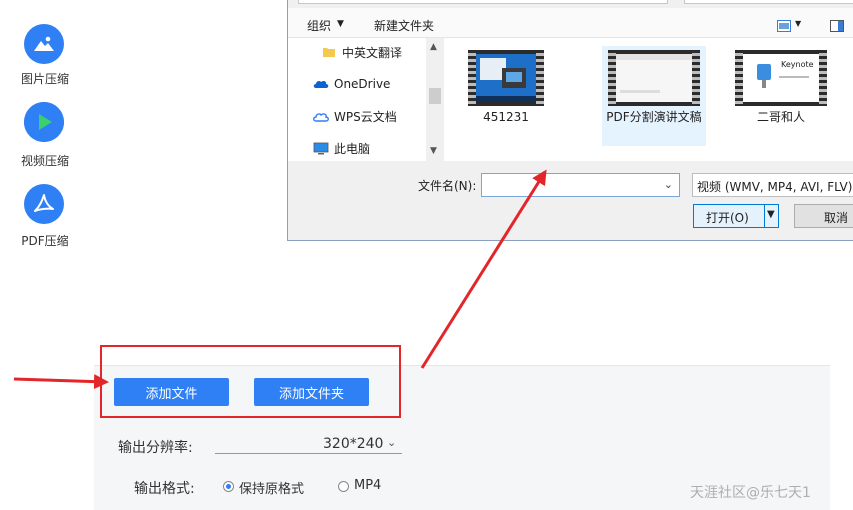 The height and width of the screenshot is (510, 853). What do you see at coordinates (727, 218) in the screenshot?
I see `open-button-label: 打开(O)` at bounding box center [727, 218].